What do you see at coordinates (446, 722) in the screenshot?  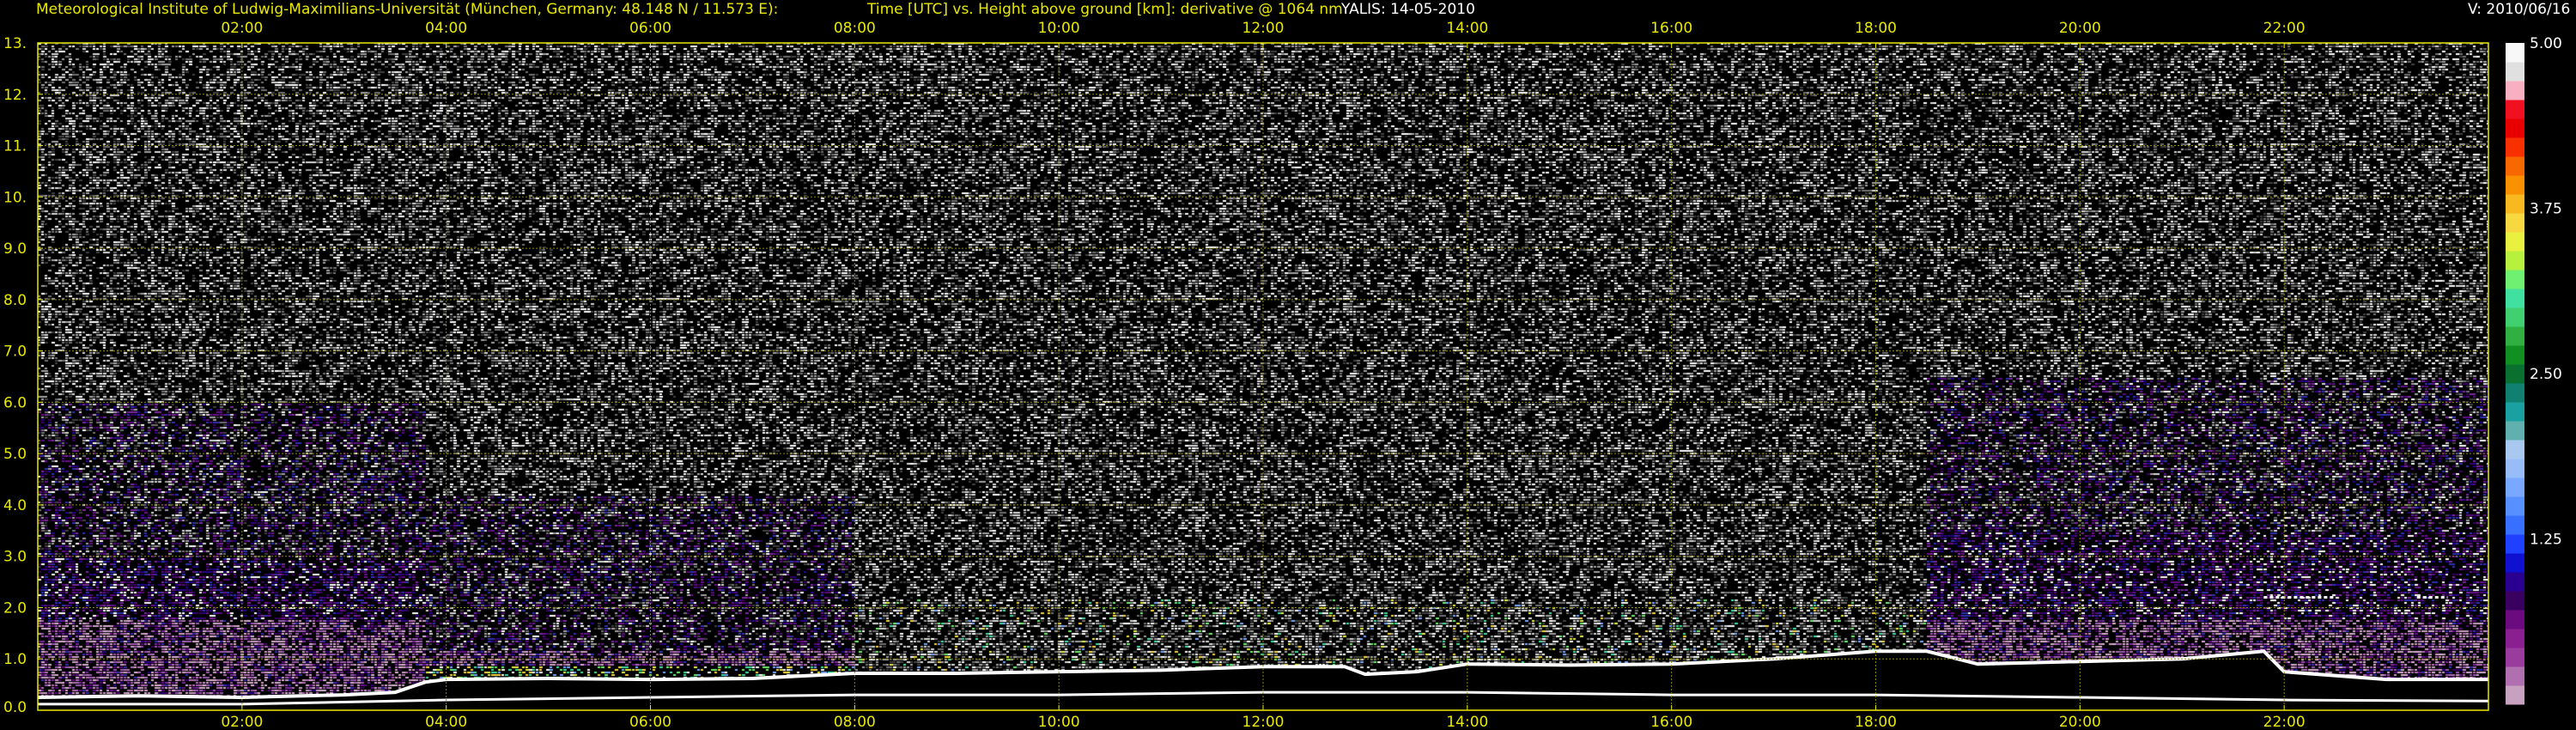 I see `x-tick-label-bottom: 04:00` at bounding box center [446, 722].